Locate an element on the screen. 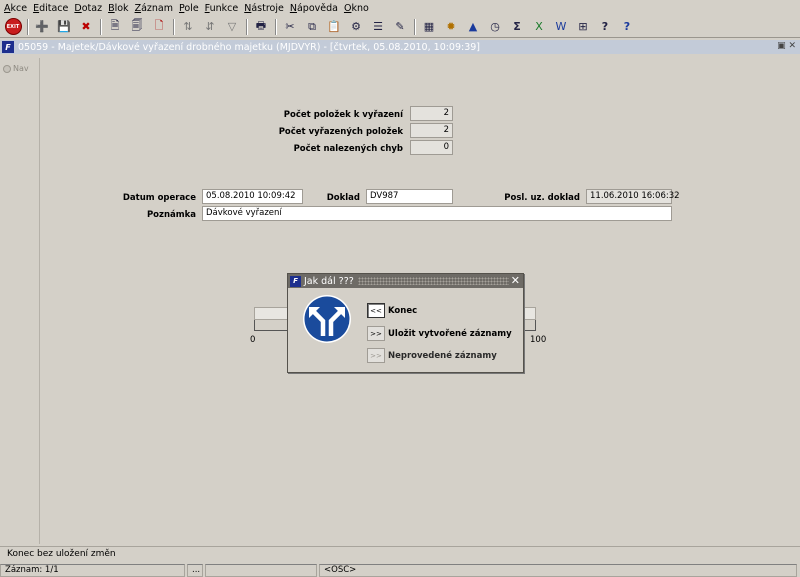  execute-query-button: 🗋 is located at coordinates (159, 27).